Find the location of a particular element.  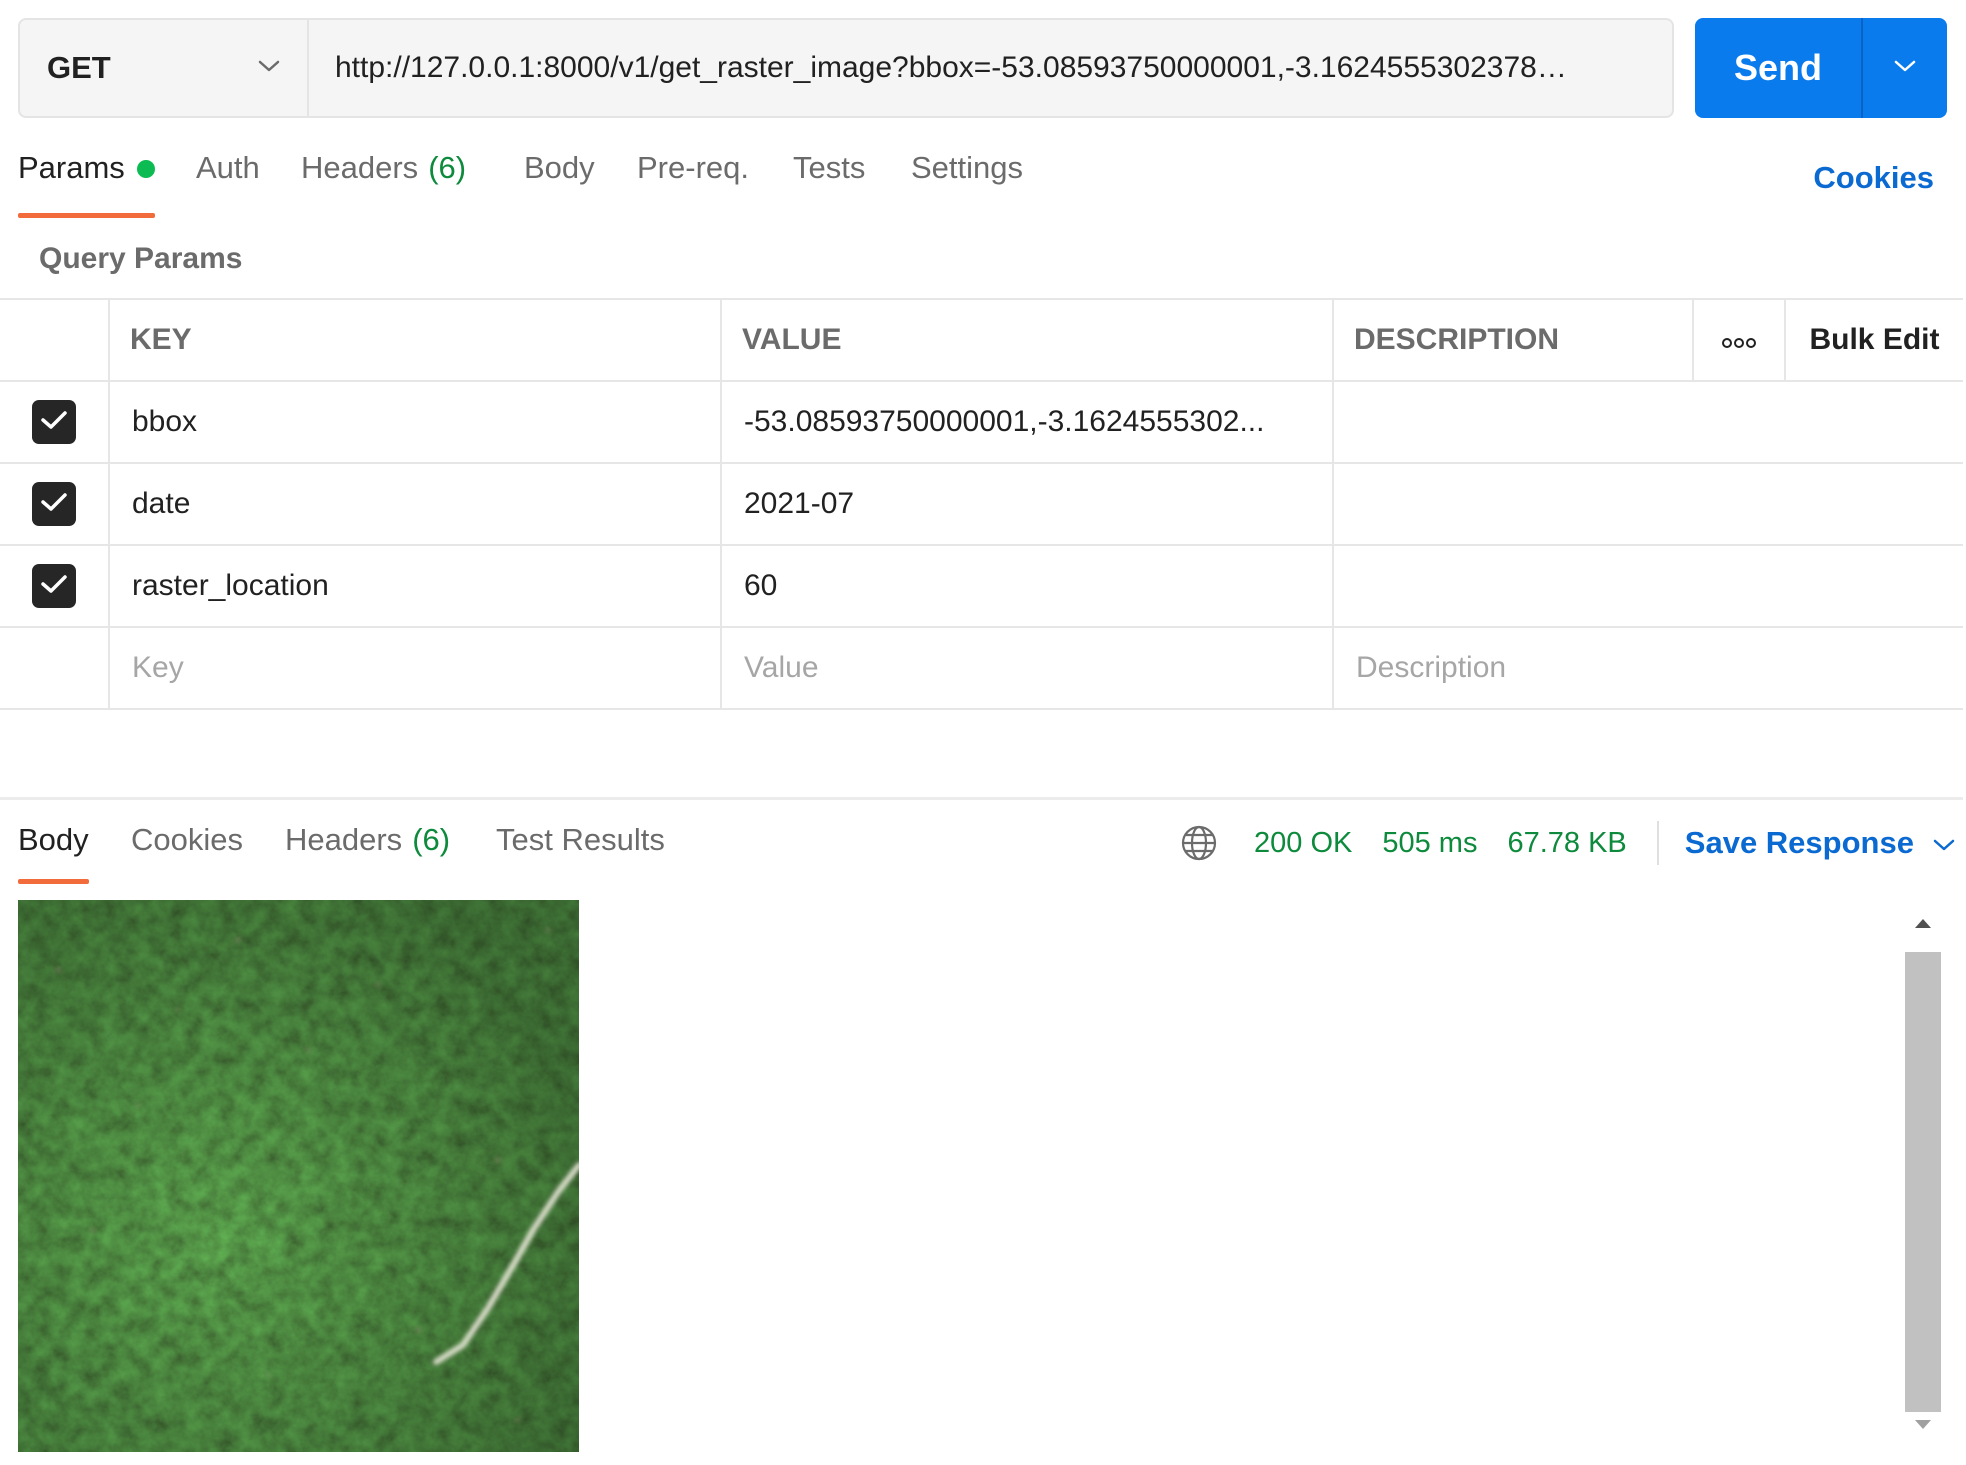

save-response-button: Save Response is located at coordinates (1820, 843).